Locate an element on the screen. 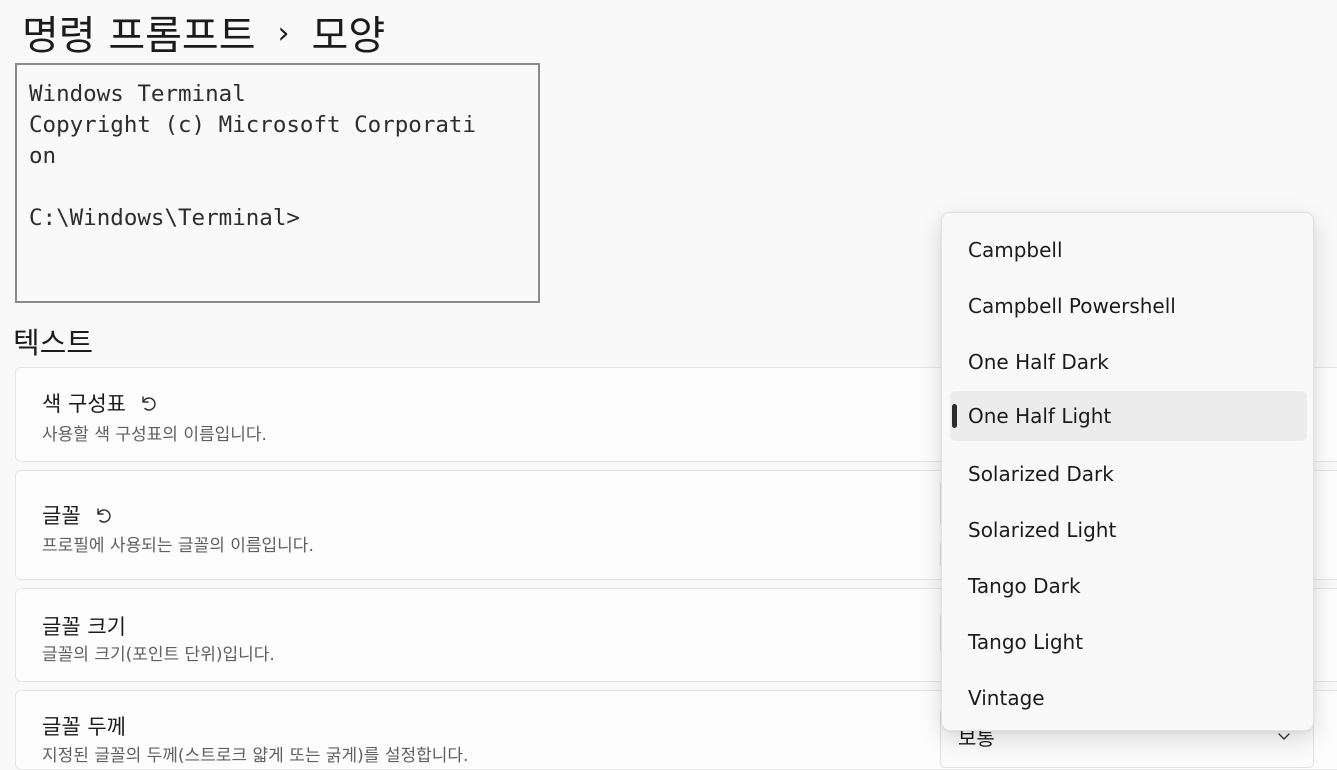 The image size is (1337, 770). dropdown-item-label: Campbell Powershell is located at coordinates (1072, 306).